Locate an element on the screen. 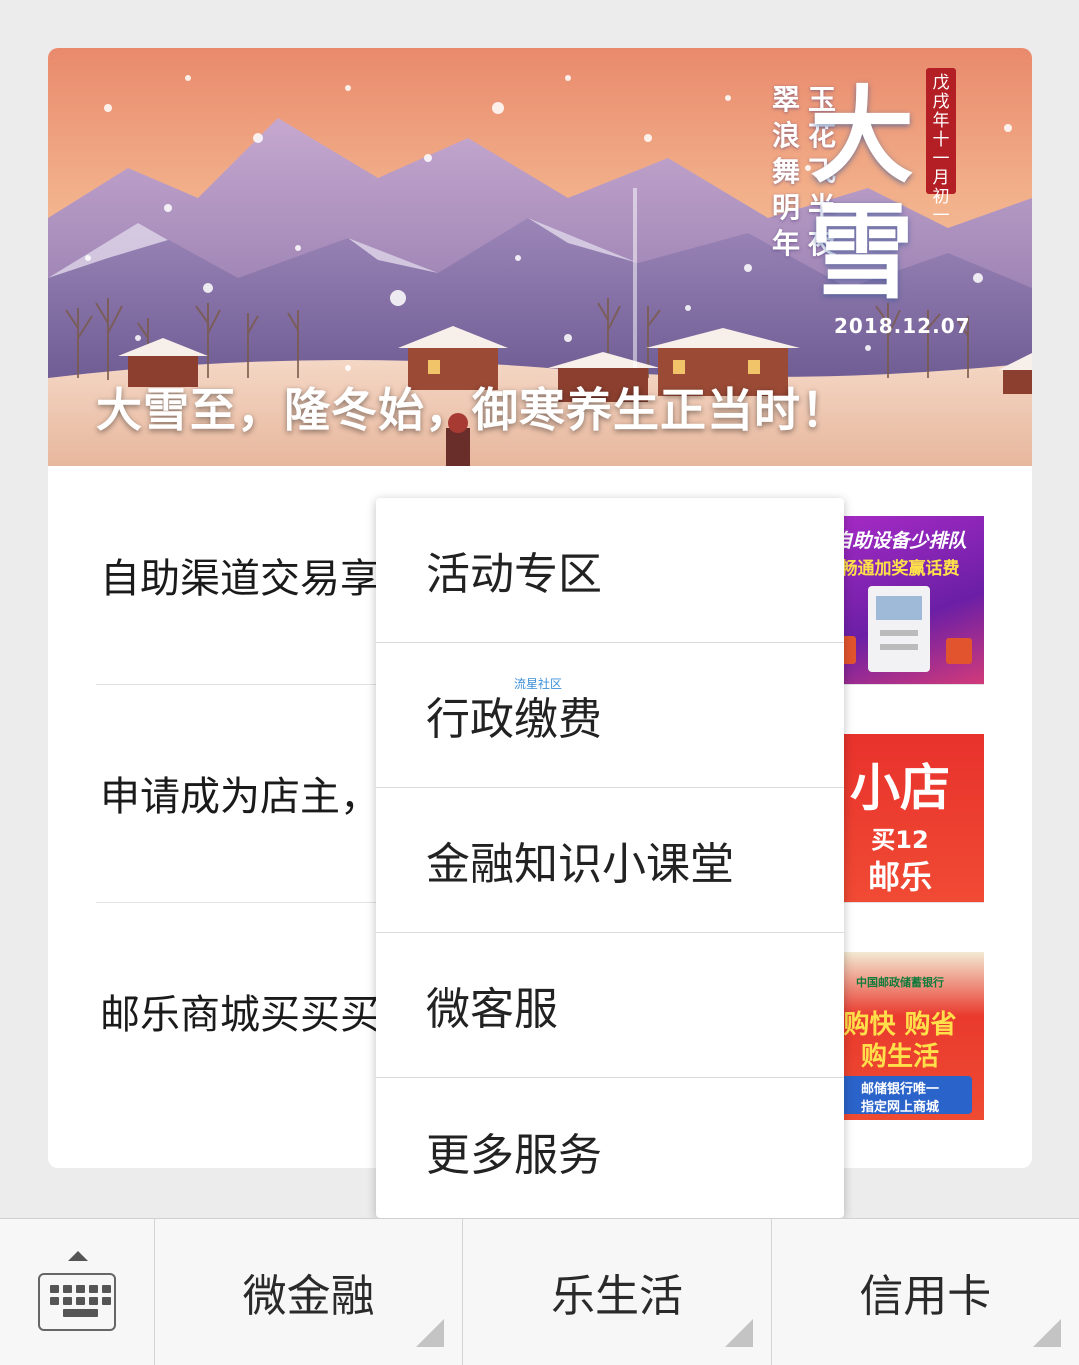 The width and height of the screenshot is (1079, 1365). menu-tab-happy-life: 乐生活 is located at coordinates (617, 1292).